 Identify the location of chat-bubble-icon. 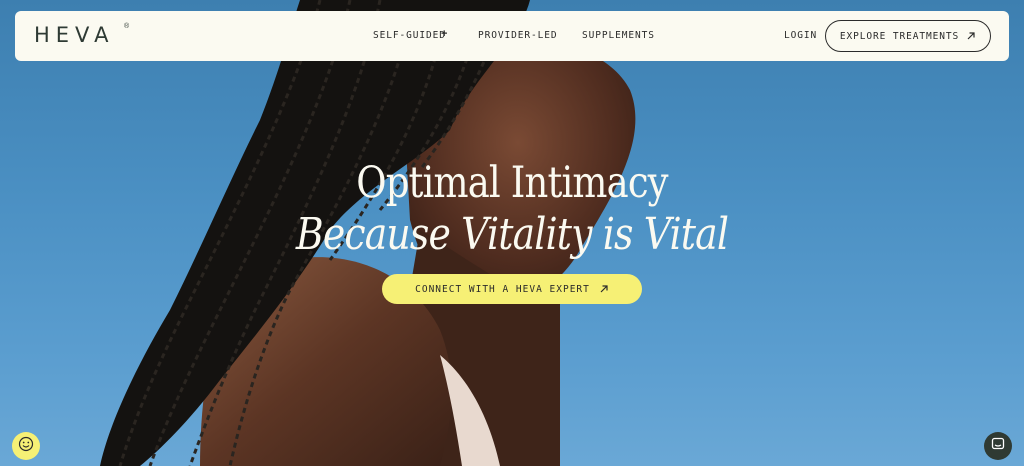
(998, 446).